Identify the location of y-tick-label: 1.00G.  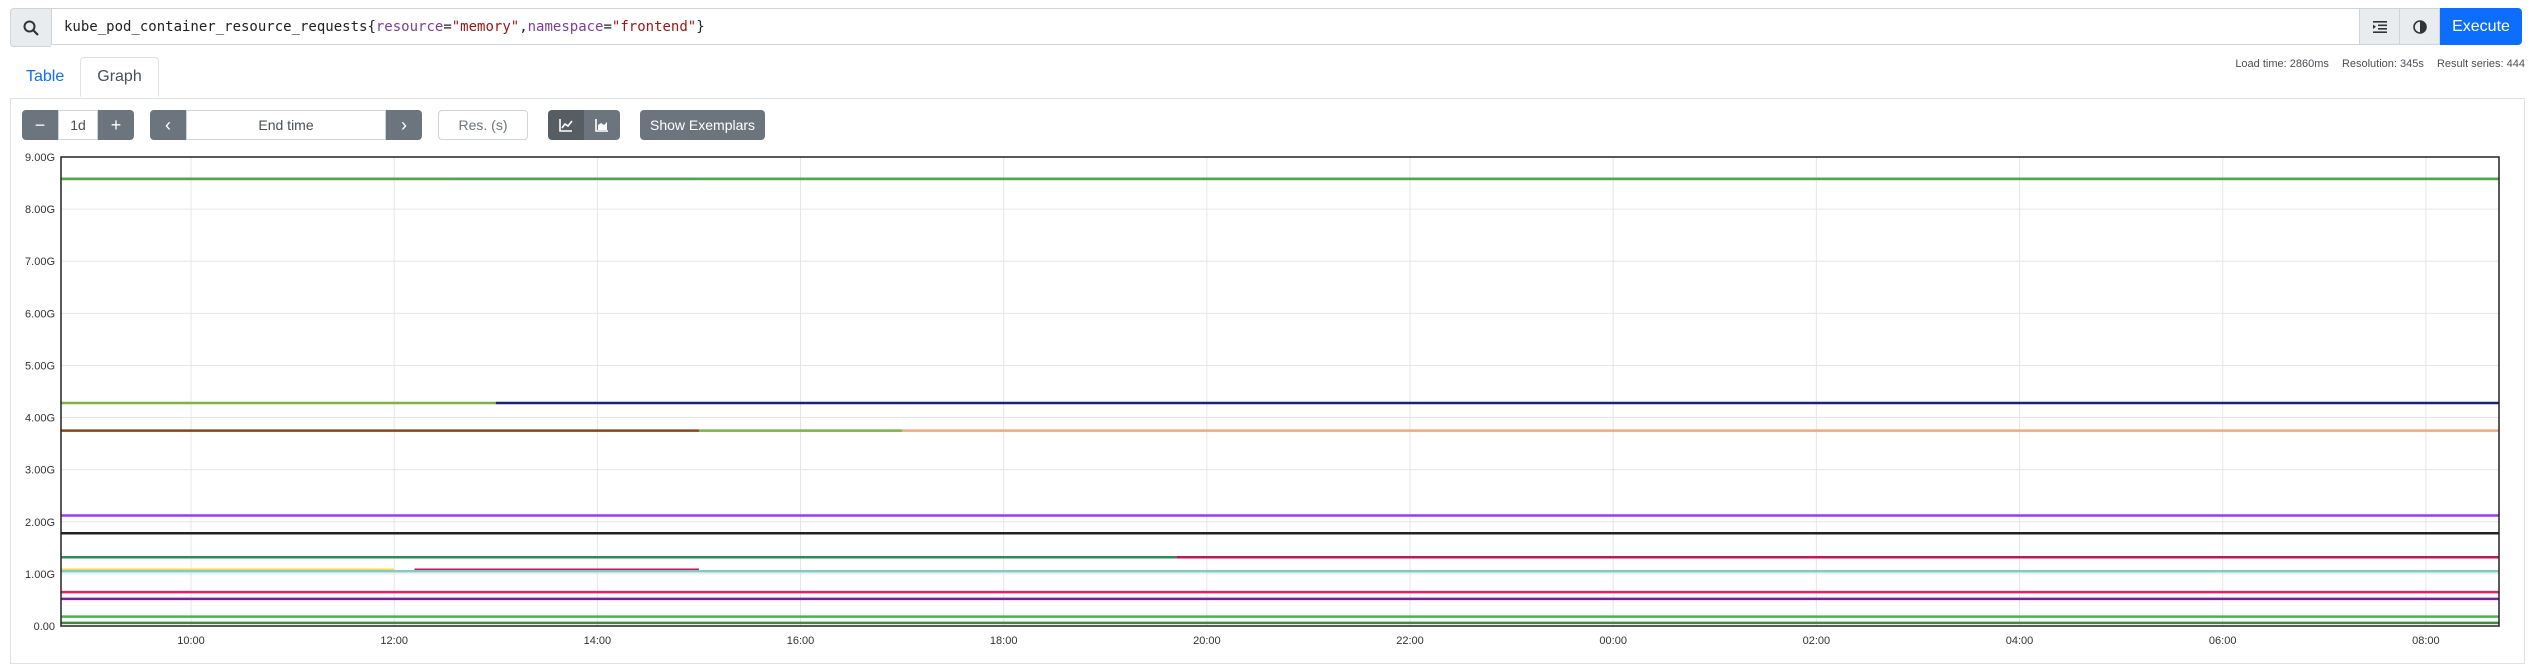
(40, 575).